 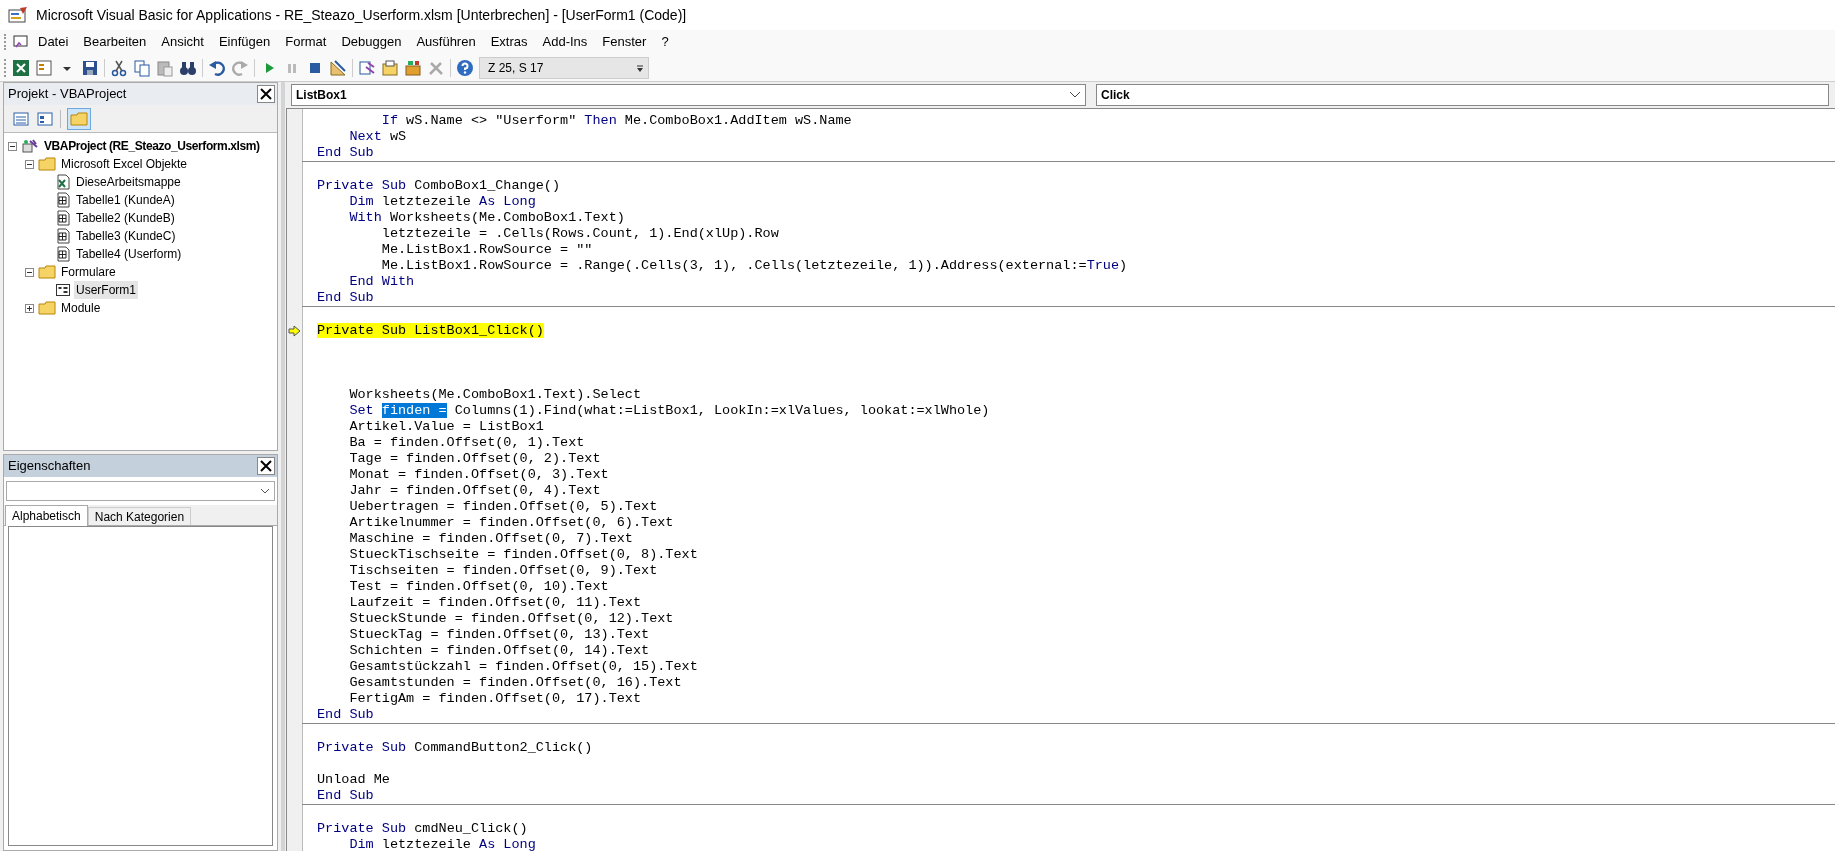 I want to click on code-line: Tage = finden.Offset(0, 2).Text, so click(x=474, y=458).